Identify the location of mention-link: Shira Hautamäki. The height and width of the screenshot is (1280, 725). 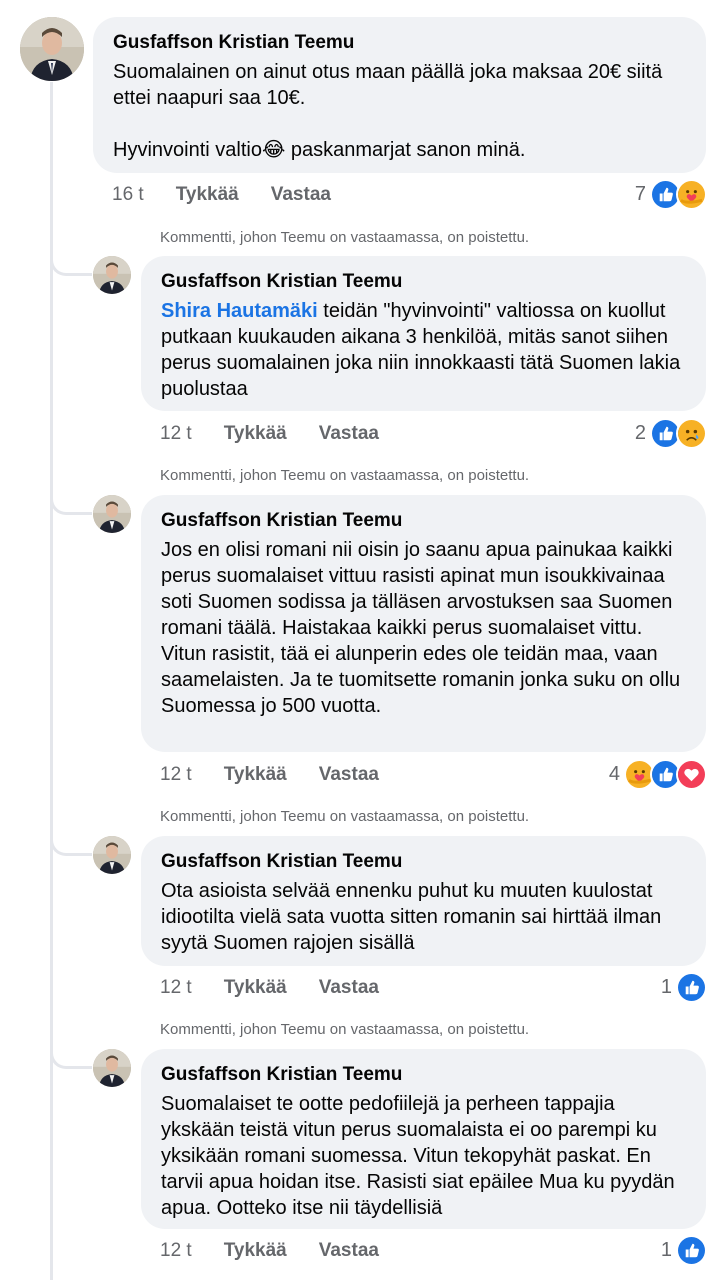
(239, 311).